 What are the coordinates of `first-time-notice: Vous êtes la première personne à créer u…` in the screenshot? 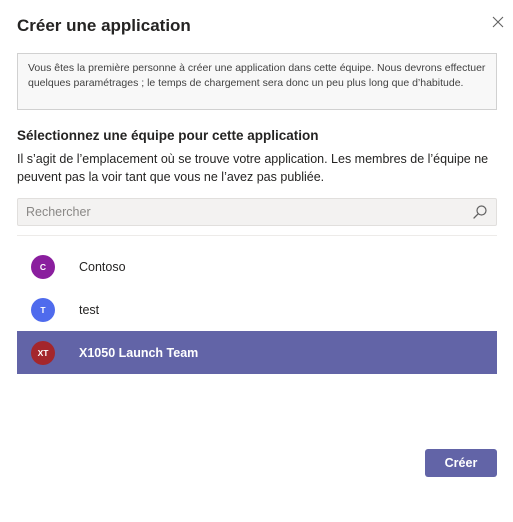 It's located at (257, 81).